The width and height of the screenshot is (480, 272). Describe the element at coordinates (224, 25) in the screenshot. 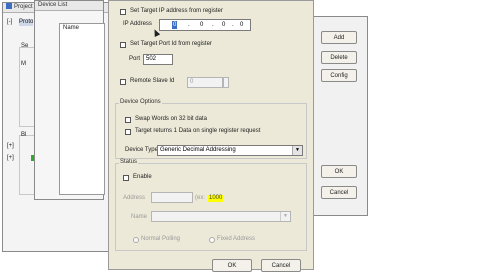

I see `ip-octet-3: 0` at that location.